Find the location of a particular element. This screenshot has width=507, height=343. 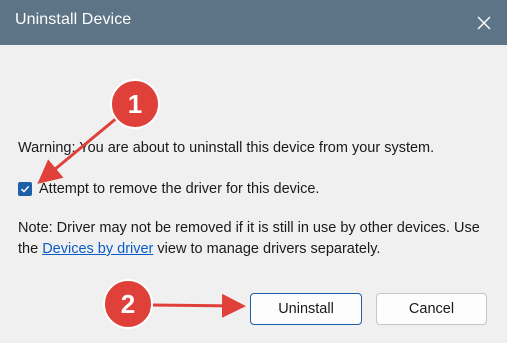

close-icon is located at coordinates (484, 22).